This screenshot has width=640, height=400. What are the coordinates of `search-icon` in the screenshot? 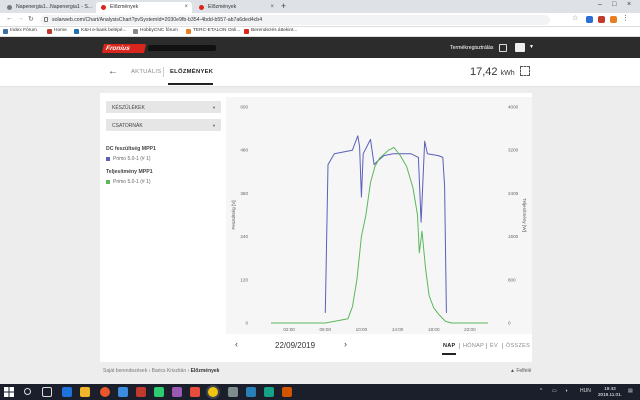 It's located at (27, 391).